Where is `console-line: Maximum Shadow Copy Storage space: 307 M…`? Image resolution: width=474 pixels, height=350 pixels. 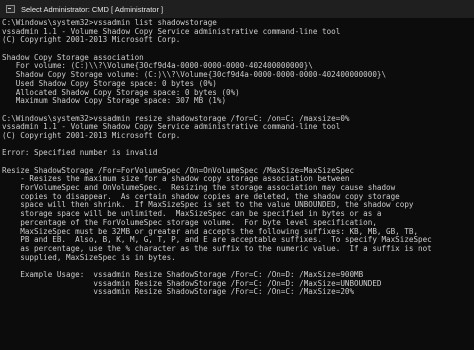 console-line: Maximum Shadow Copy Storage space: 307 M… is located at coordinates (114, 101).